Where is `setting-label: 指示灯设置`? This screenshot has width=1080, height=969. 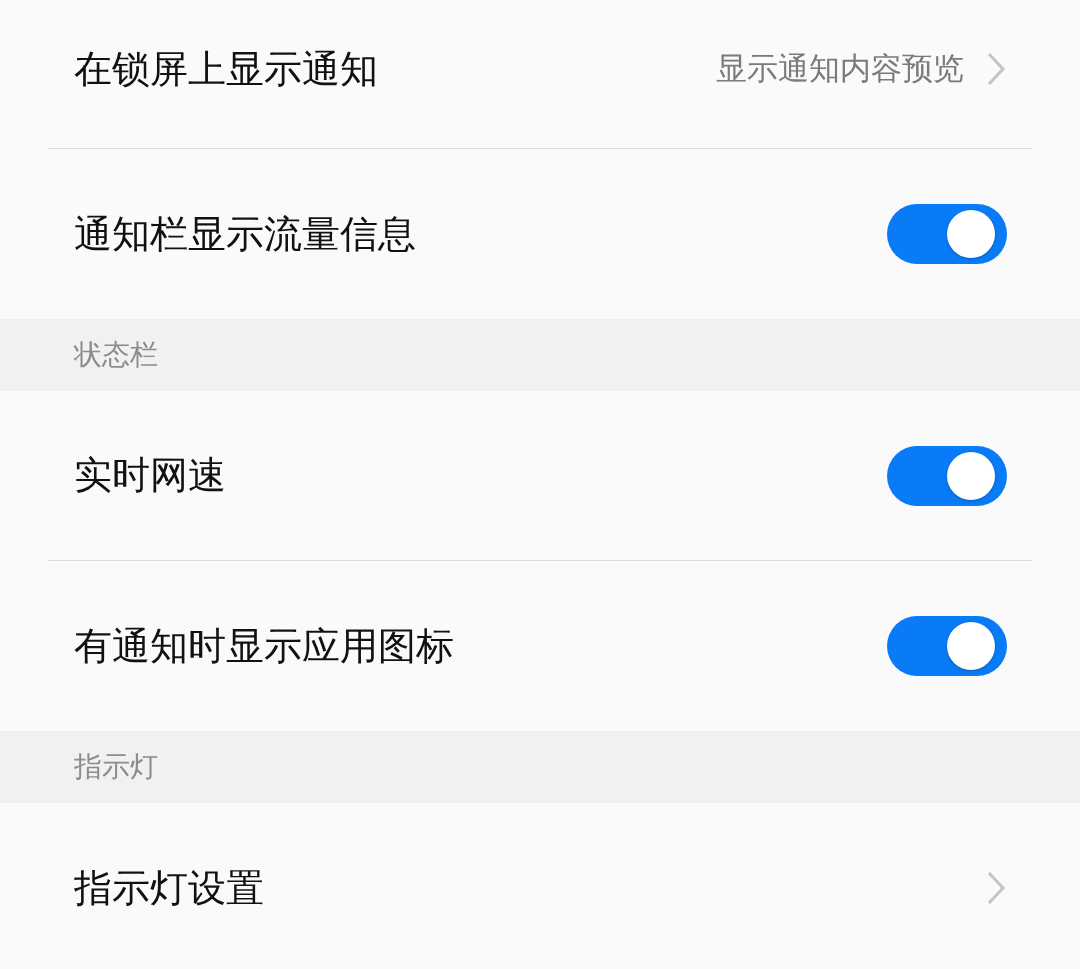
setting-label: 指示灯设置 is located at coordinates (169, 888).